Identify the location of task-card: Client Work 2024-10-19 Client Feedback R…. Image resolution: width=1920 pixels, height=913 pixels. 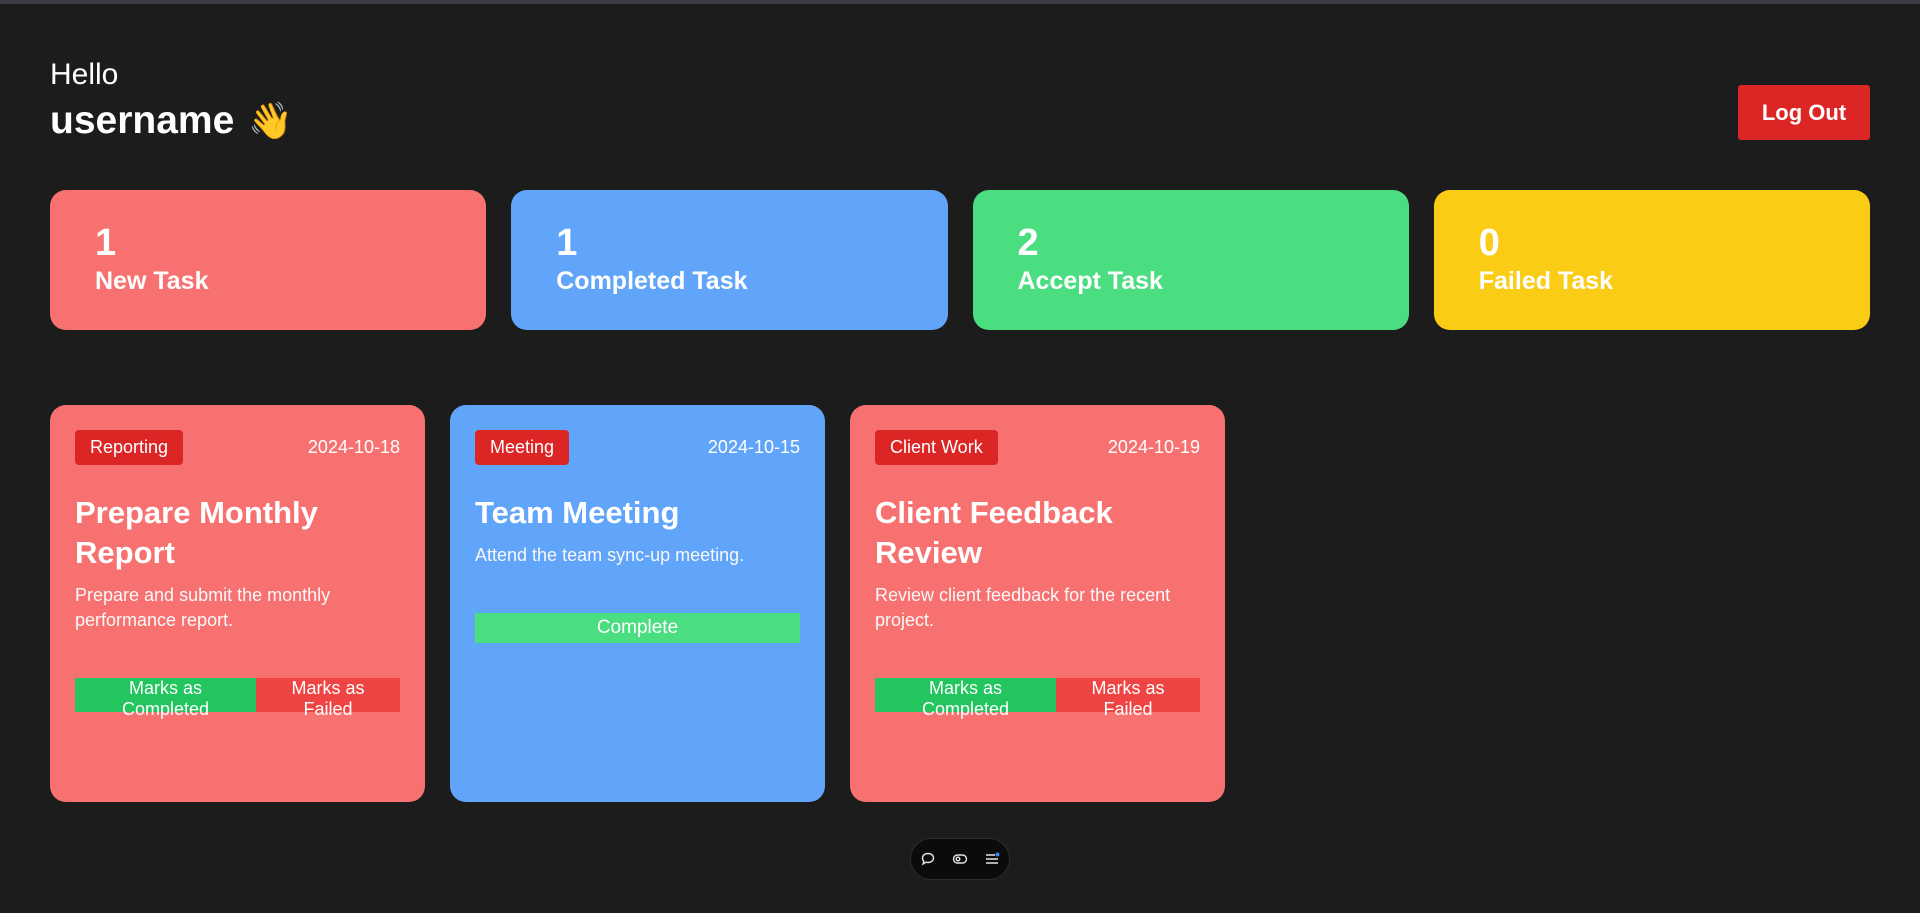
(1037, 603).